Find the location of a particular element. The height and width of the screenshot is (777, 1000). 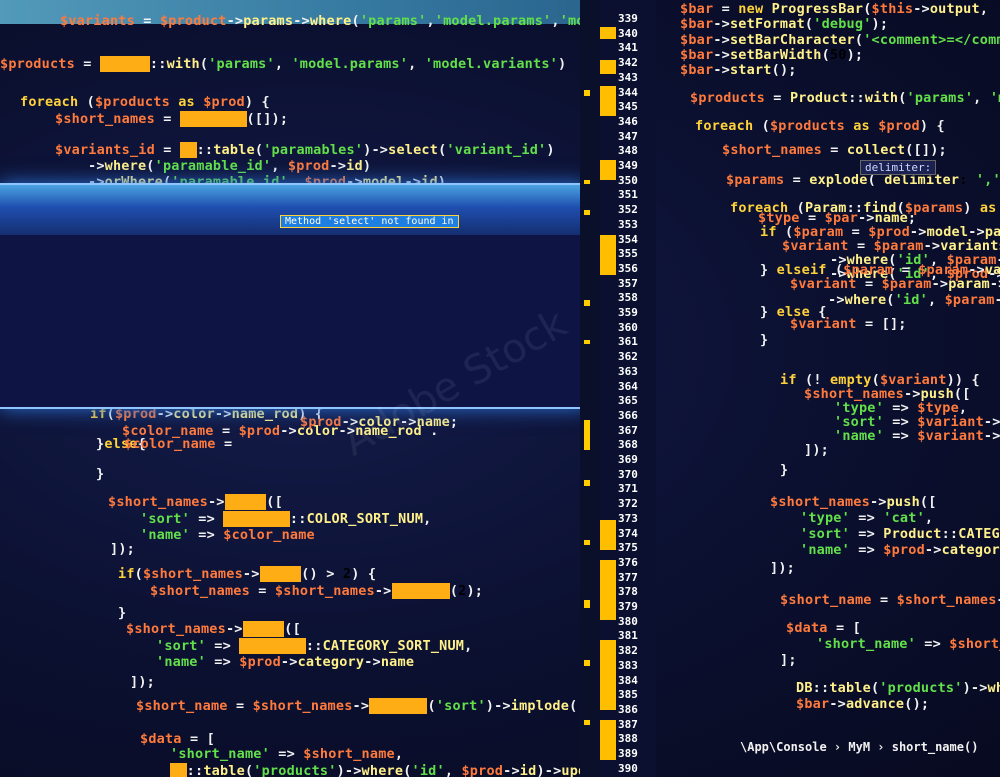

line-number: 349 is located at coordinates (628, 165).